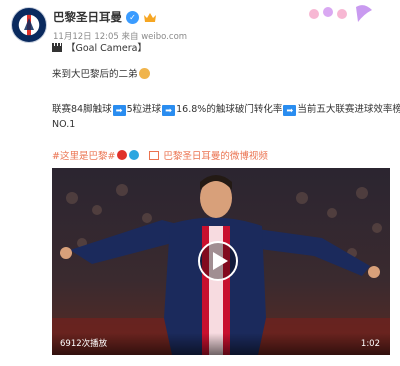 The width and height of the screenshot is (400, 366). Describe the element at coordinates (154, 155) in the screenshot. I see `video-link-icon` at that location.